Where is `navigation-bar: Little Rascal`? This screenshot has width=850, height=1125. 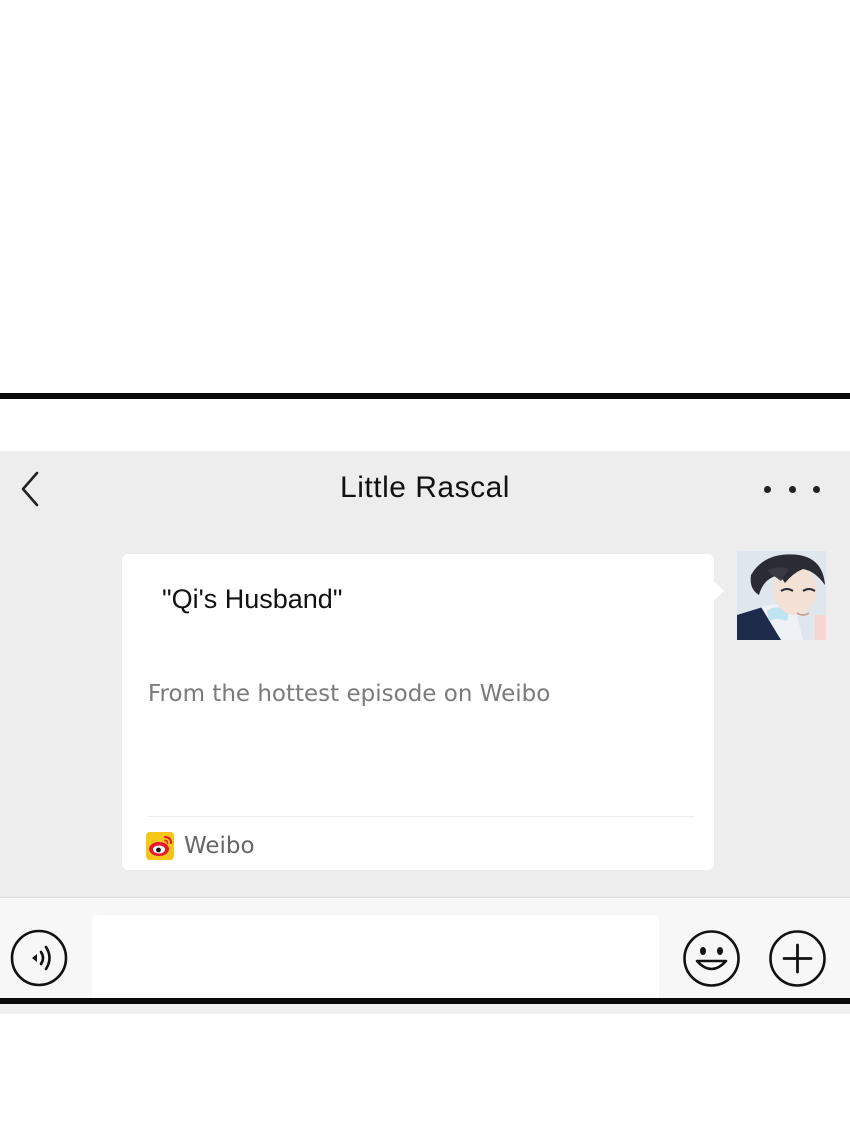 navigation-bar: Little Rascal is located at coordinates (425, 489).